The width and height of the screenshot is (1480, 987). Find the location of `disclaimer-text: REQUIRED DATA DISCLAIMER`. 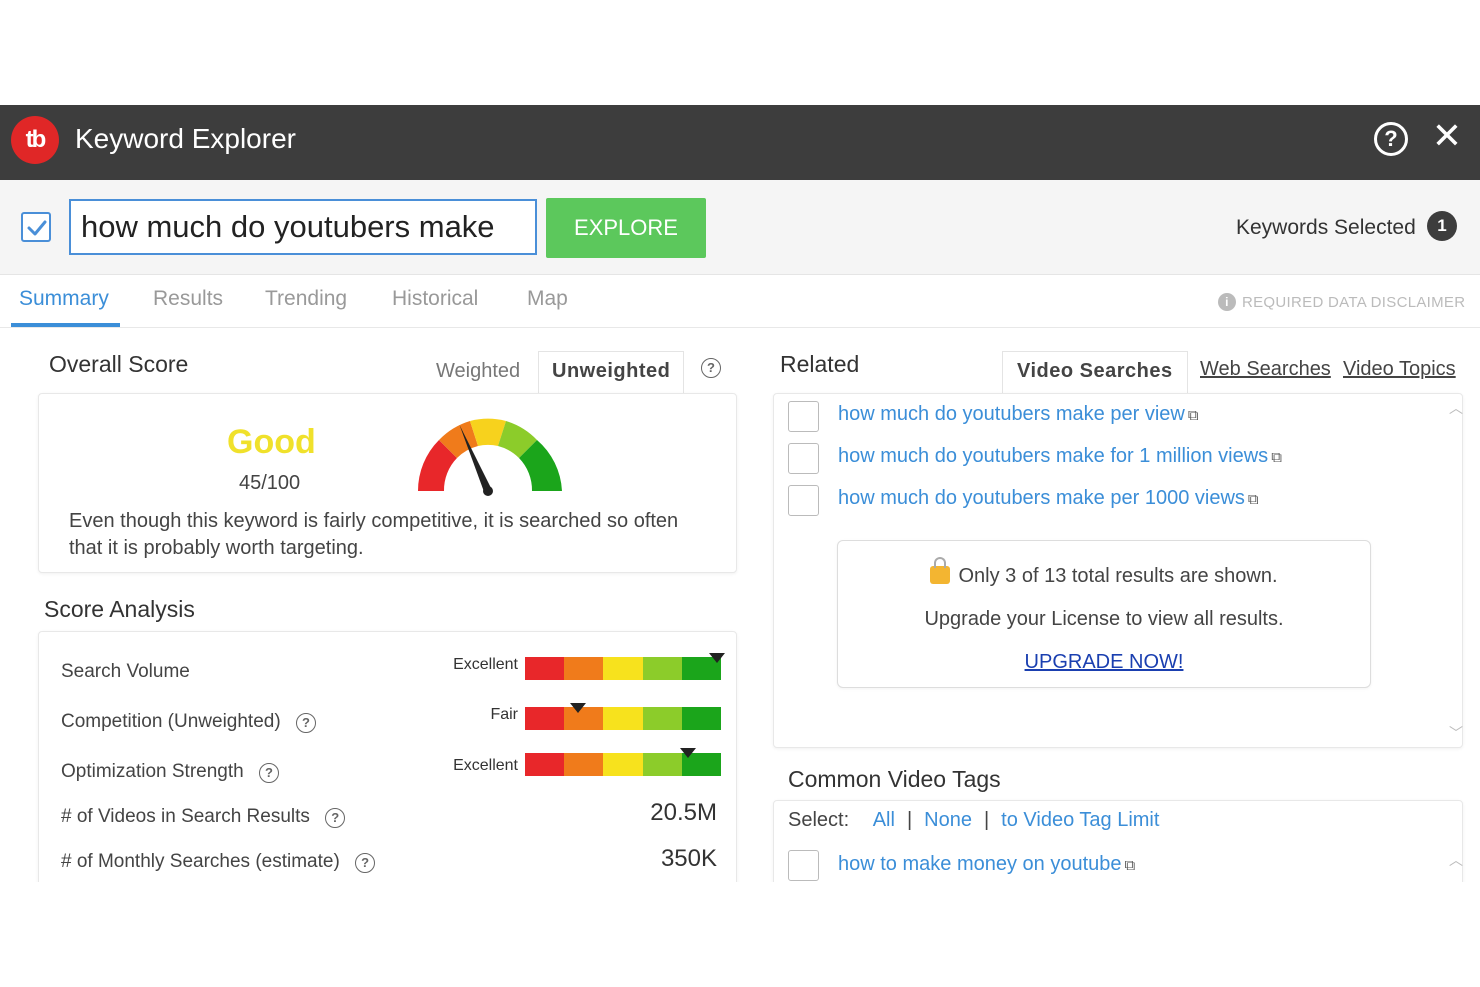

disclaimer-text: REQUIRED DATA DISCLAIMER is located at coordinates (1354, 302).